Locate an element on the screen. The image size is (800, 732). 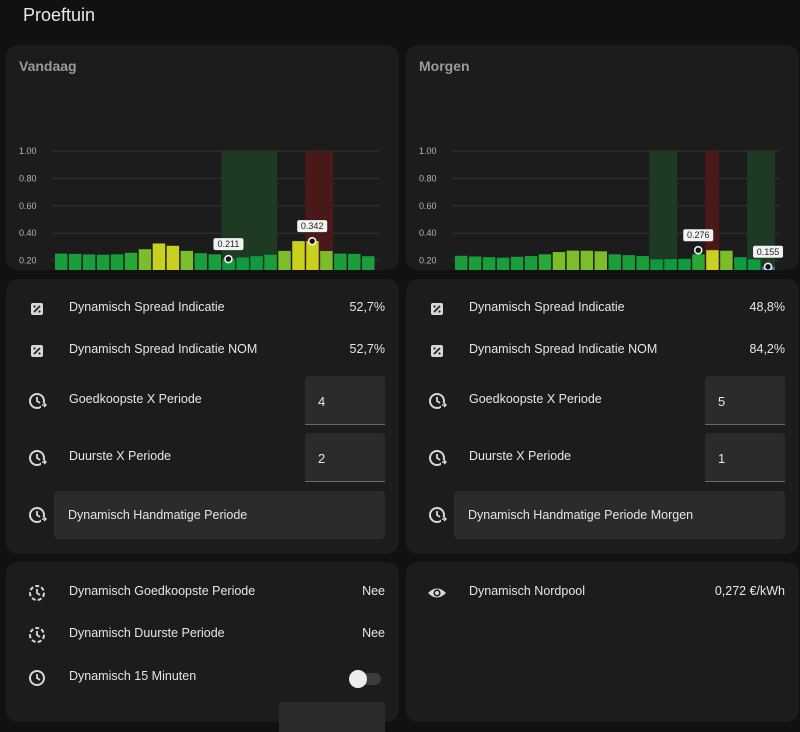
spread-nom-value: 52,7% is located at coordinates (367, 349).